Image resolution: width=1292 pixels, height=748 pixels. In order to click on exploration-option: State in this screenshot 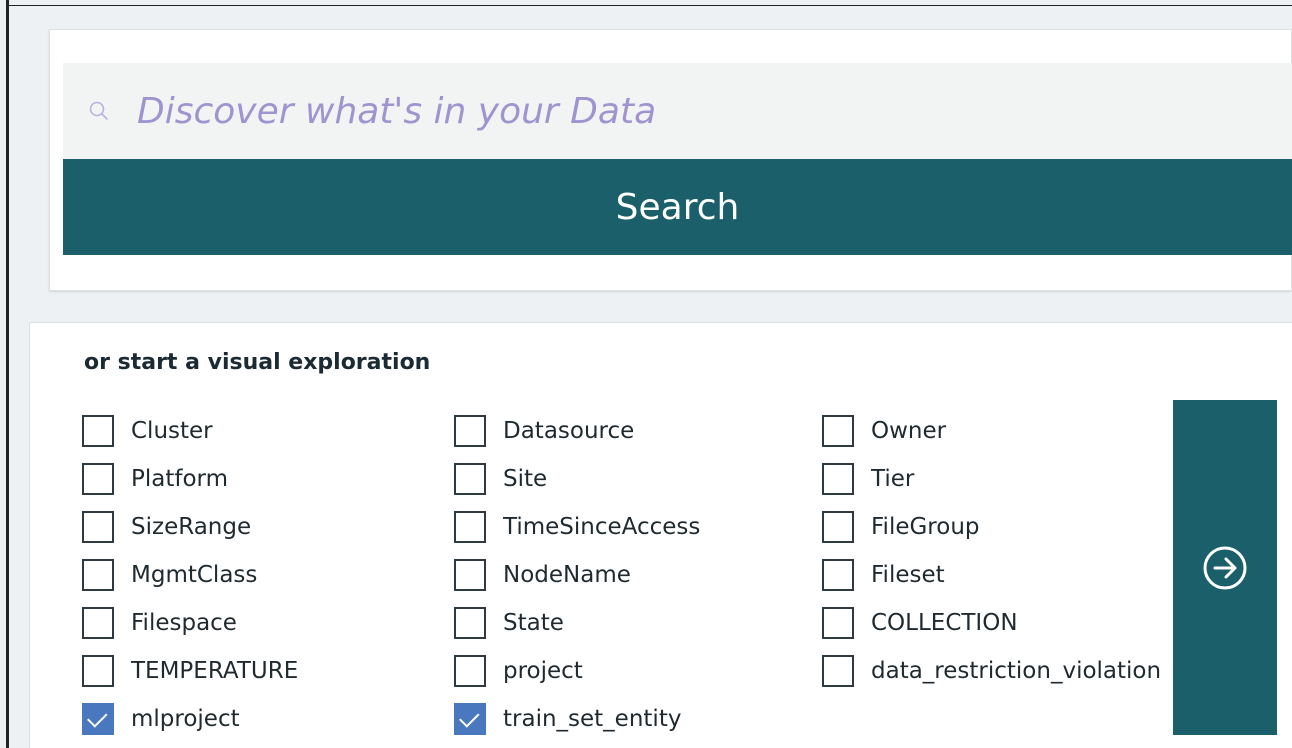, I will do `click(509, 623)`.